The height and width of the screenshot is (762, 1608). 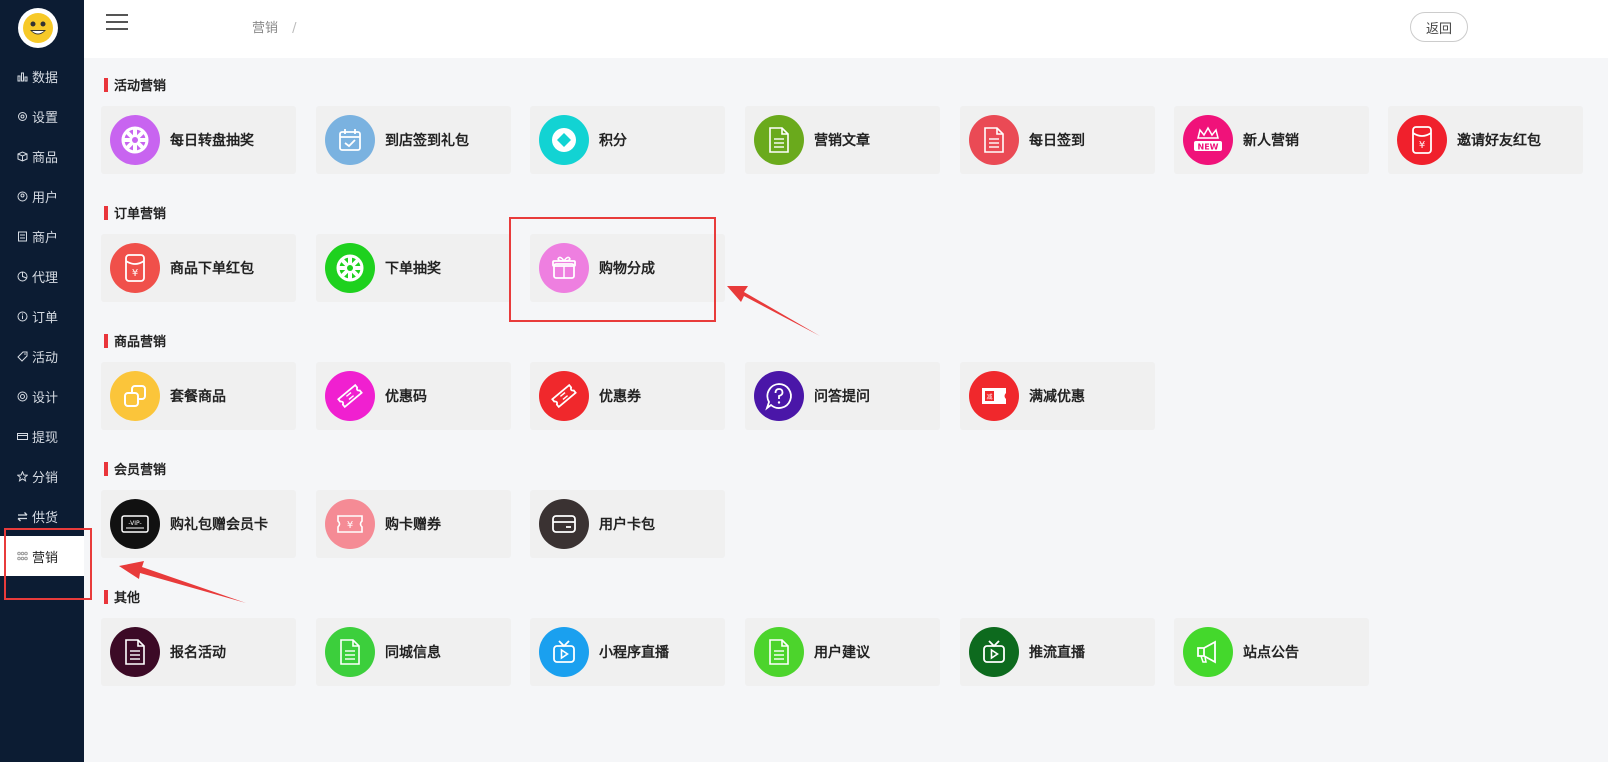 I want to click on yuan-coupon-icon: ¥, so click(x=350, y=524).